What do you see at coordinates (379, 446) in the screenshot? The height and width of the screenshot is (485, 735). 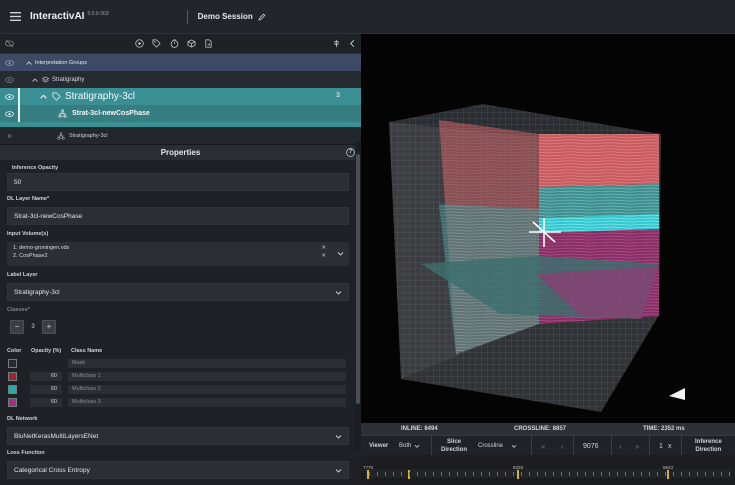 I see `viewer-label: Viewer` at bounding box center [379, 446].